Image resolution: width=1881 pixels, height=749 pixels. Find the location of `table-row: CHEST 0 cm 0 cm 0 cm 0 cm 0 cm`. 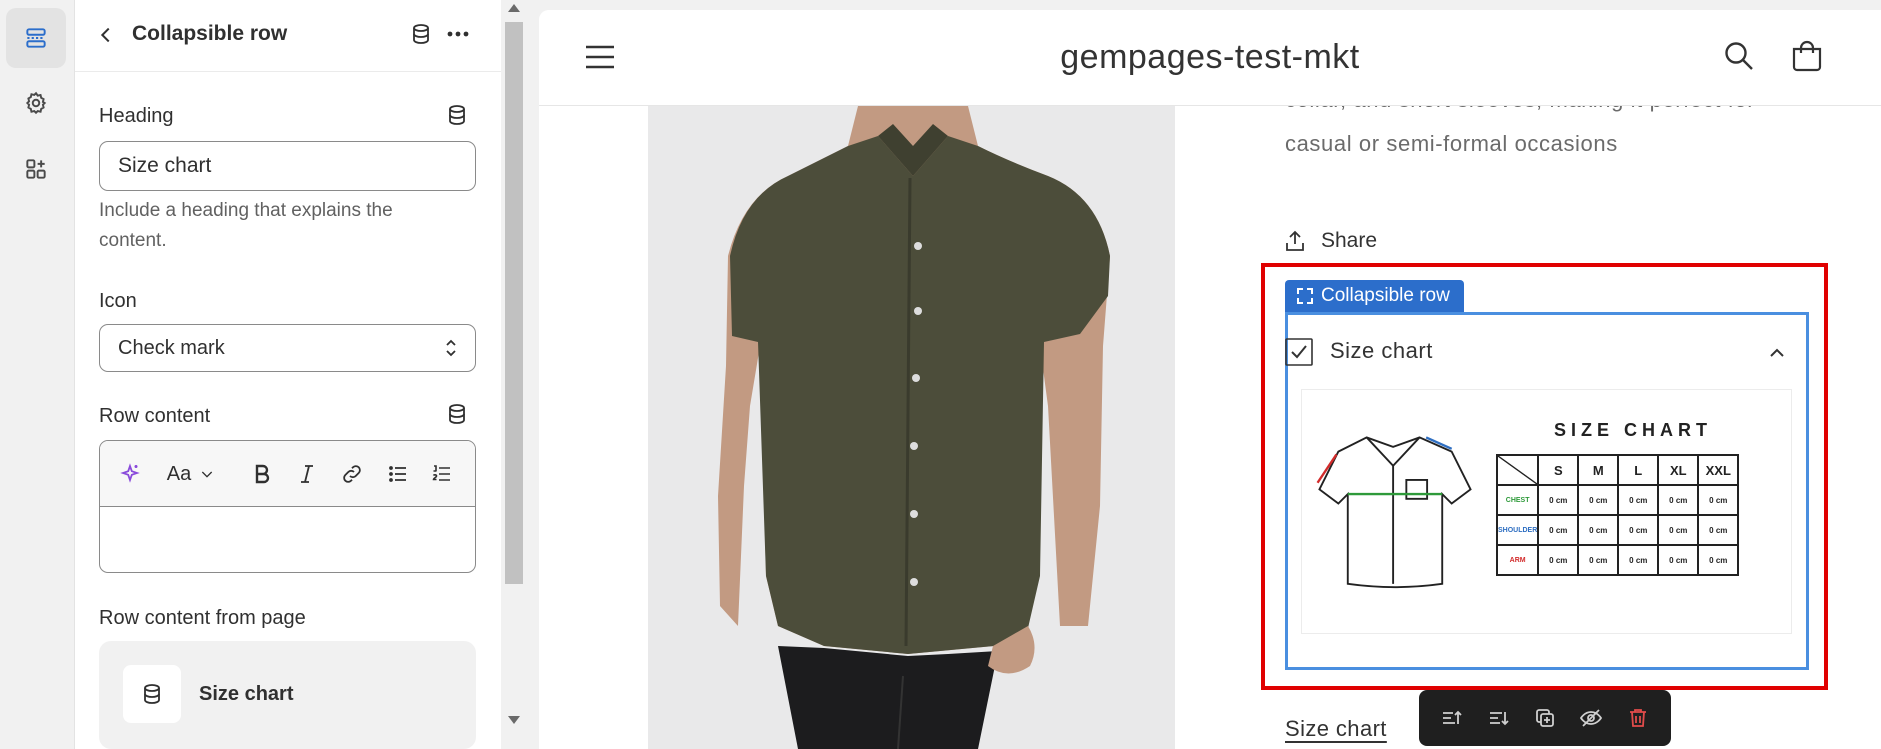

table-row: CHEST 0 cm 0 cm 0 cm 0 cm 0 cm is located at coordinates (1617, 500).